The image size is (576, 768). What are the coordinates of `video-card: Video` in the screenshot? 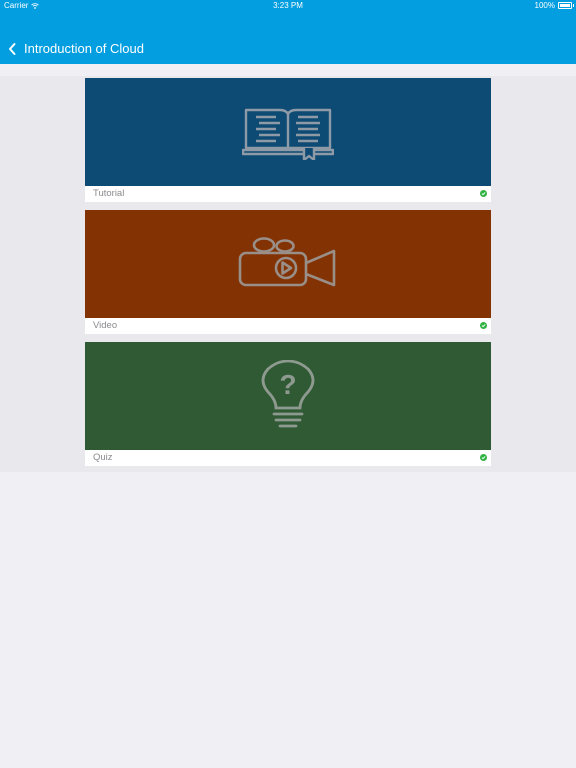 It's located at (288, 272).